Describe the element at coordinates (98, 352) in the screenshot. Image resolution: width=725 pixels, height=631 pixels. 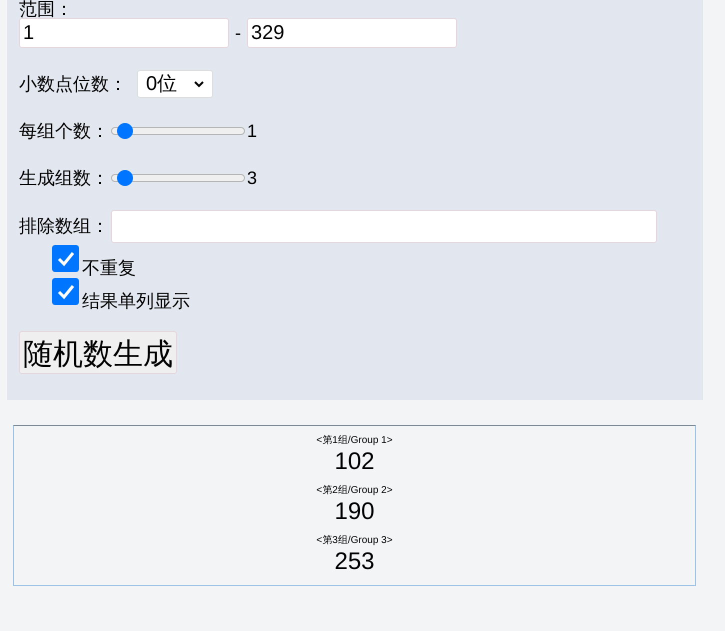
I see `generate-button: 随机数生成` at that location.